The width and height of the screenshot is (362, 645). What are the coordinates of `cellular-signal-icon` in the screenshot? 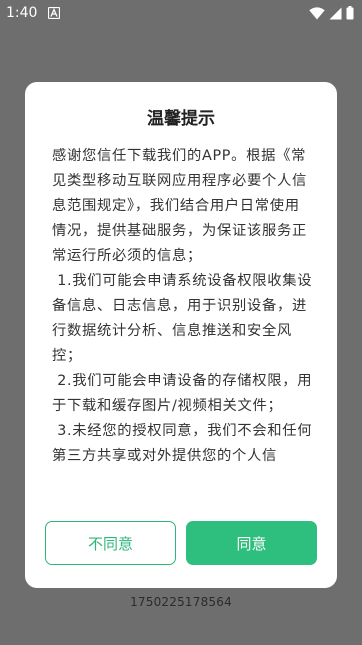 It's located at (335, 13).